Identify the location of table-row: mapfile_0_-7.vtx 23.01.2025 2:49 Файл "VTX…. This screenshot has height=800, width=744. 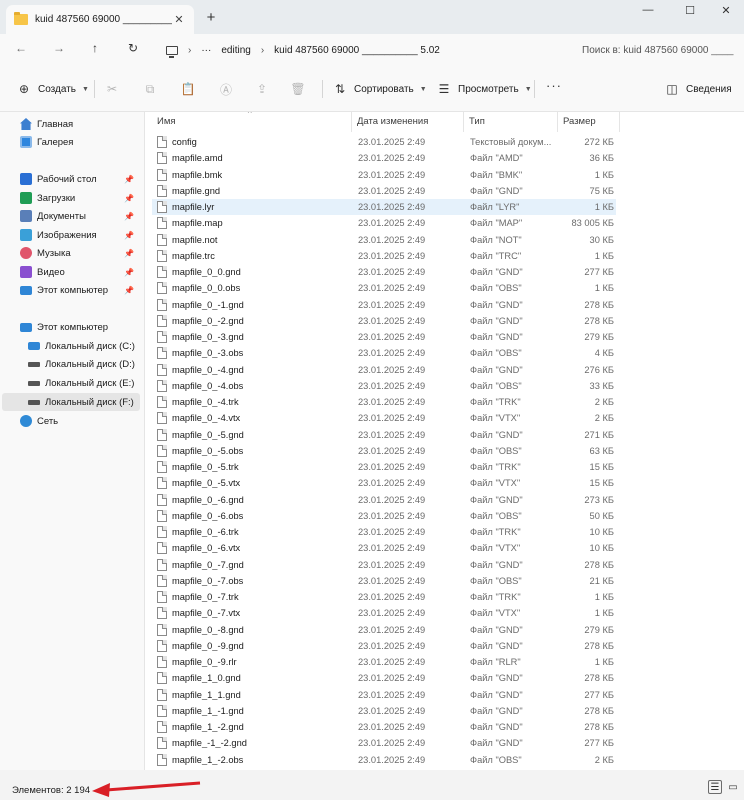
(384, 613).